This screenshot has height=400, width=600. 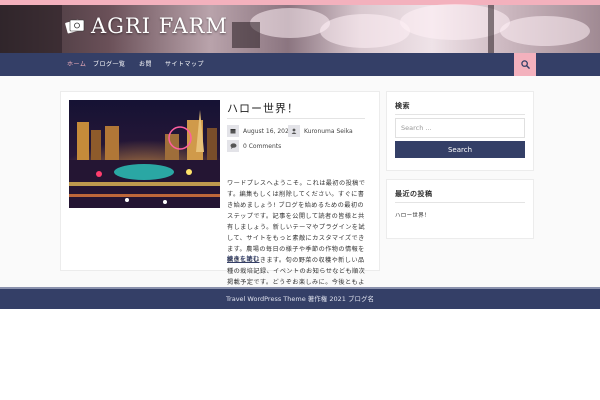 I want to click on recent-post-link: ハロー世界！, so click(x=412, y=215).